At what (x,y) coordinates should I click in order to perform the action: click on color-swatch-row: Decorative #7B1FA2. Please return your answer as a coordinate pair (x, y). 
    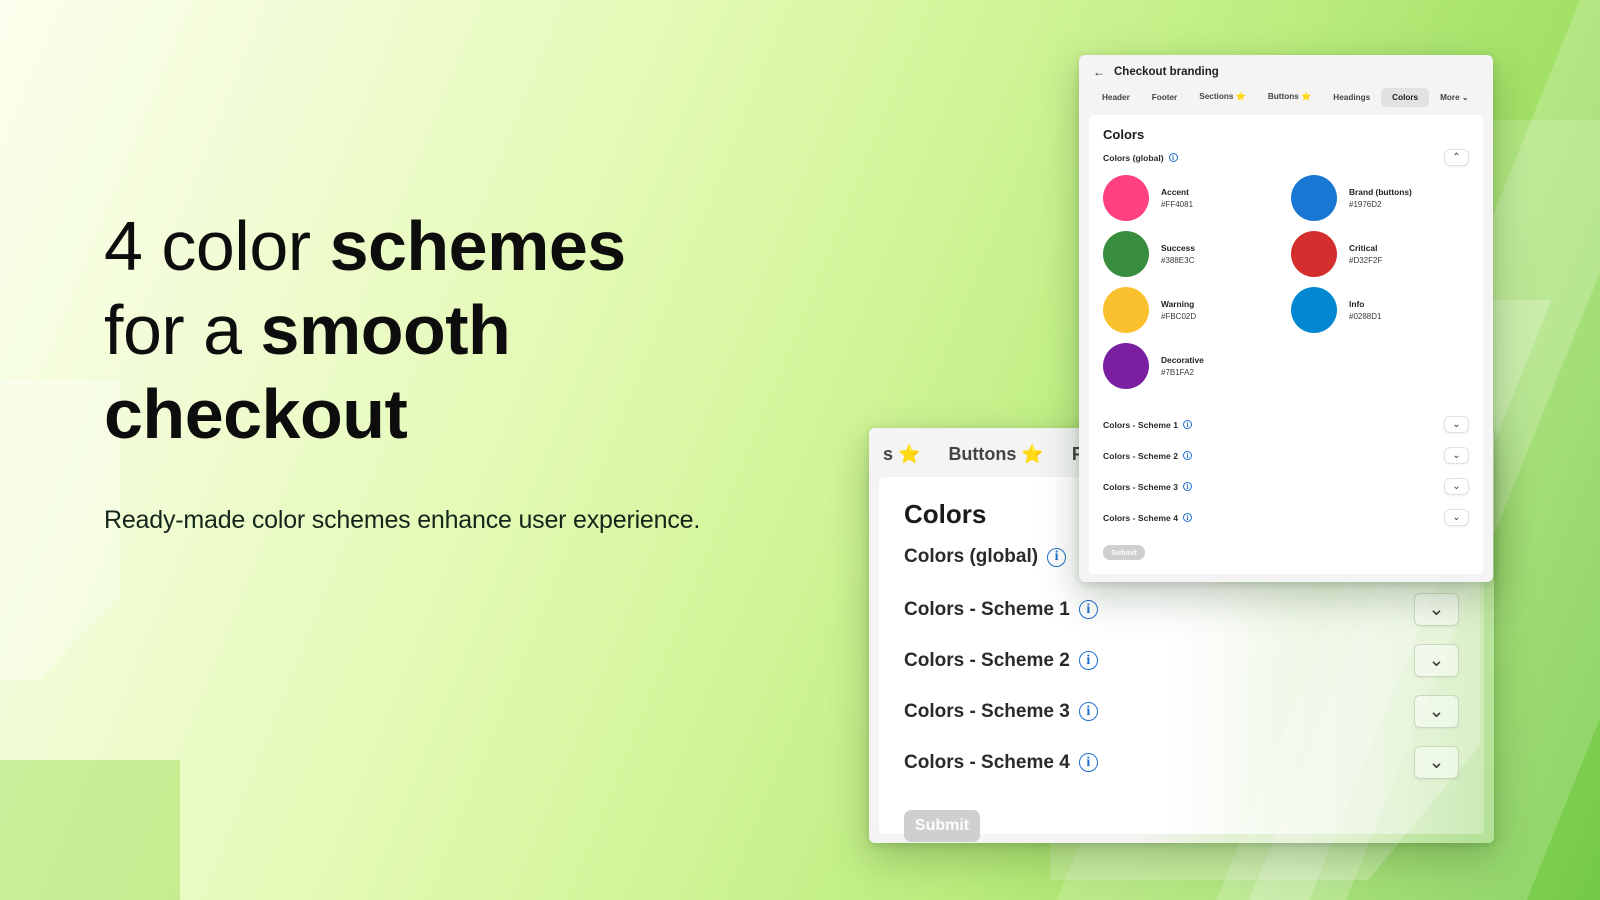
    Looking at the image, I should click on (1192, 366).